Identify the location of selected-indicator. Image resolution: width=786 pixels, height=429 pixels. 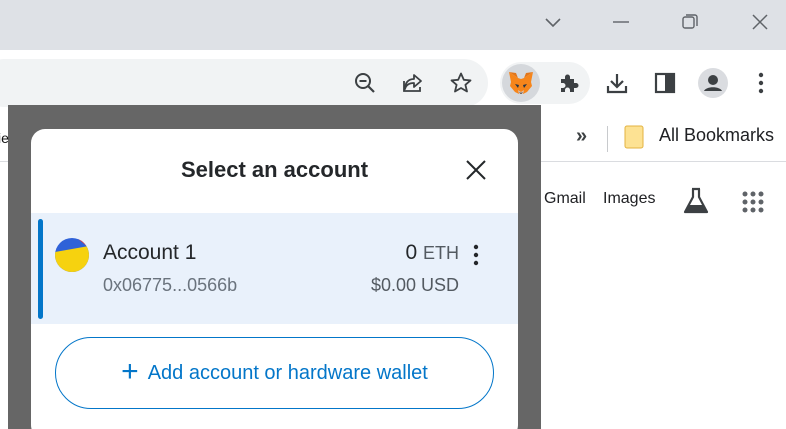
(40, 269).